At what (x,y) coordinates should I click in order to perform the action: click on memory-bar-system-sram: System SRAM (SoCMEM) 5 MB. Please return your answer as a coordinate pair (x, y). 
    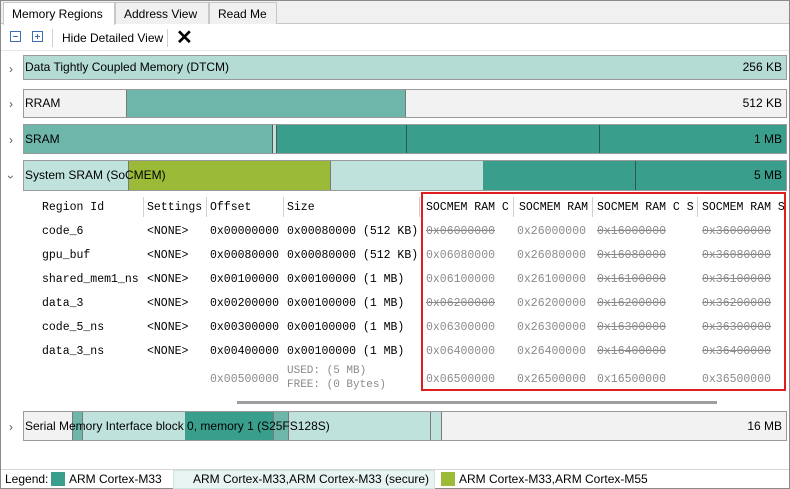
    Looking at the image, I should click on (405, 175).